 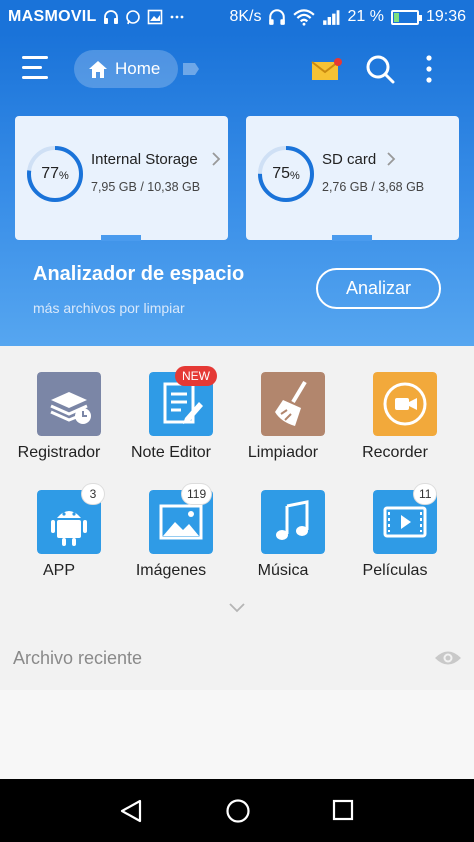 I want to click on recent-files-title: Archivo reciente, so click(x=78, y=658).